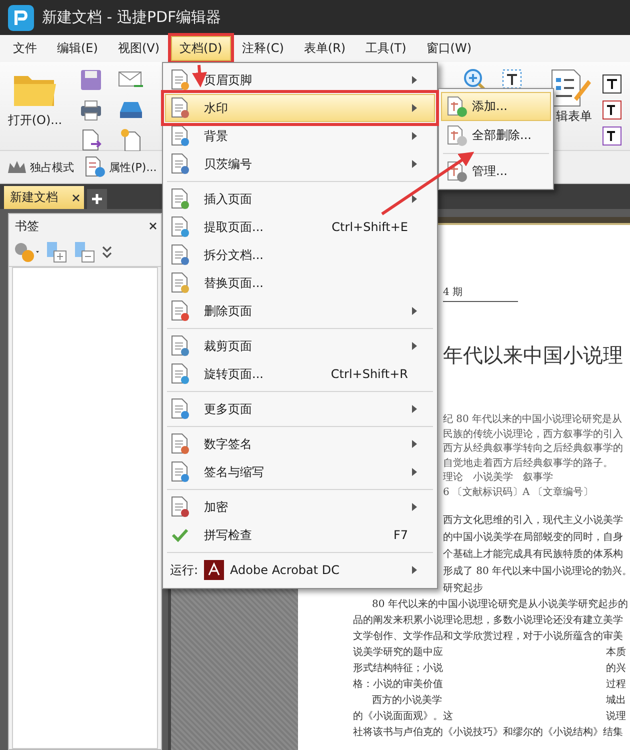  I want to click on menu-bar-item: 窗口(W), so click(449, 48).